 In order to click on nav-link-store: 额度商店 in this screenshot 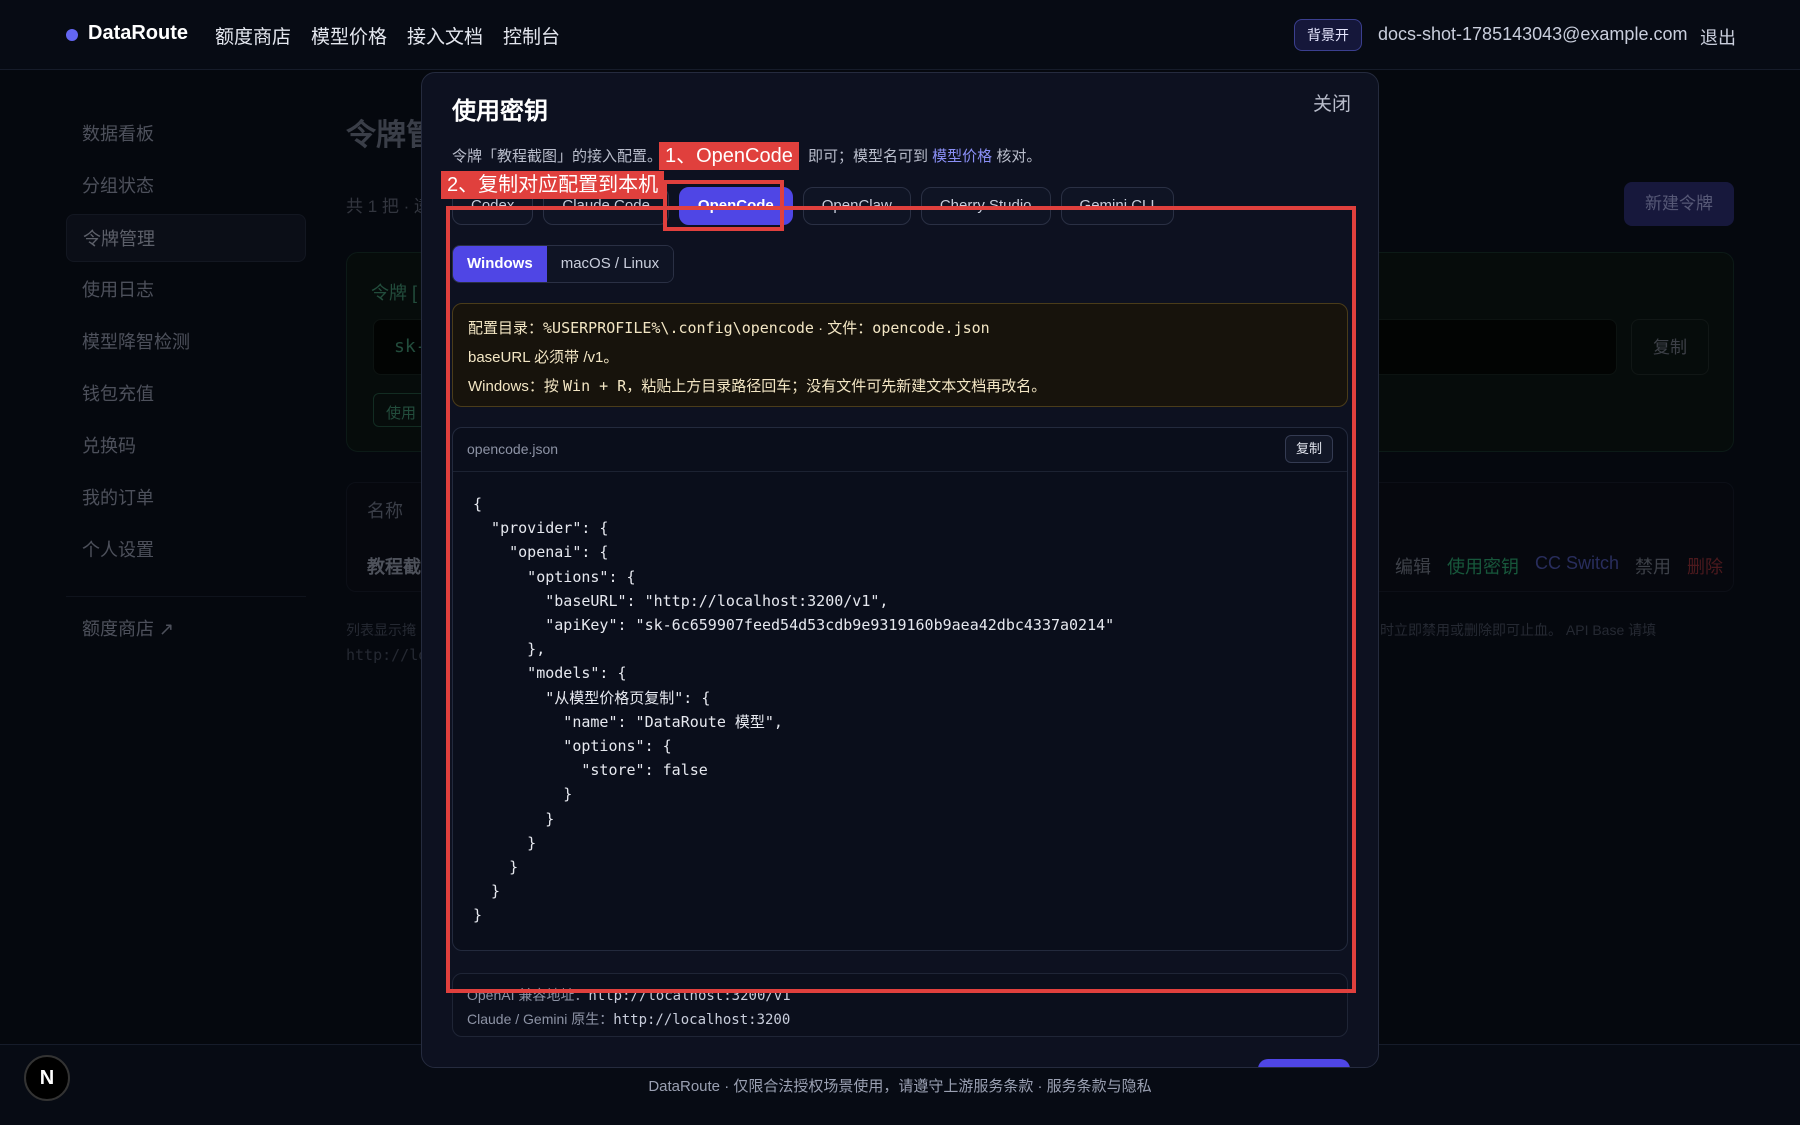, I will do `click(253, 35)`.